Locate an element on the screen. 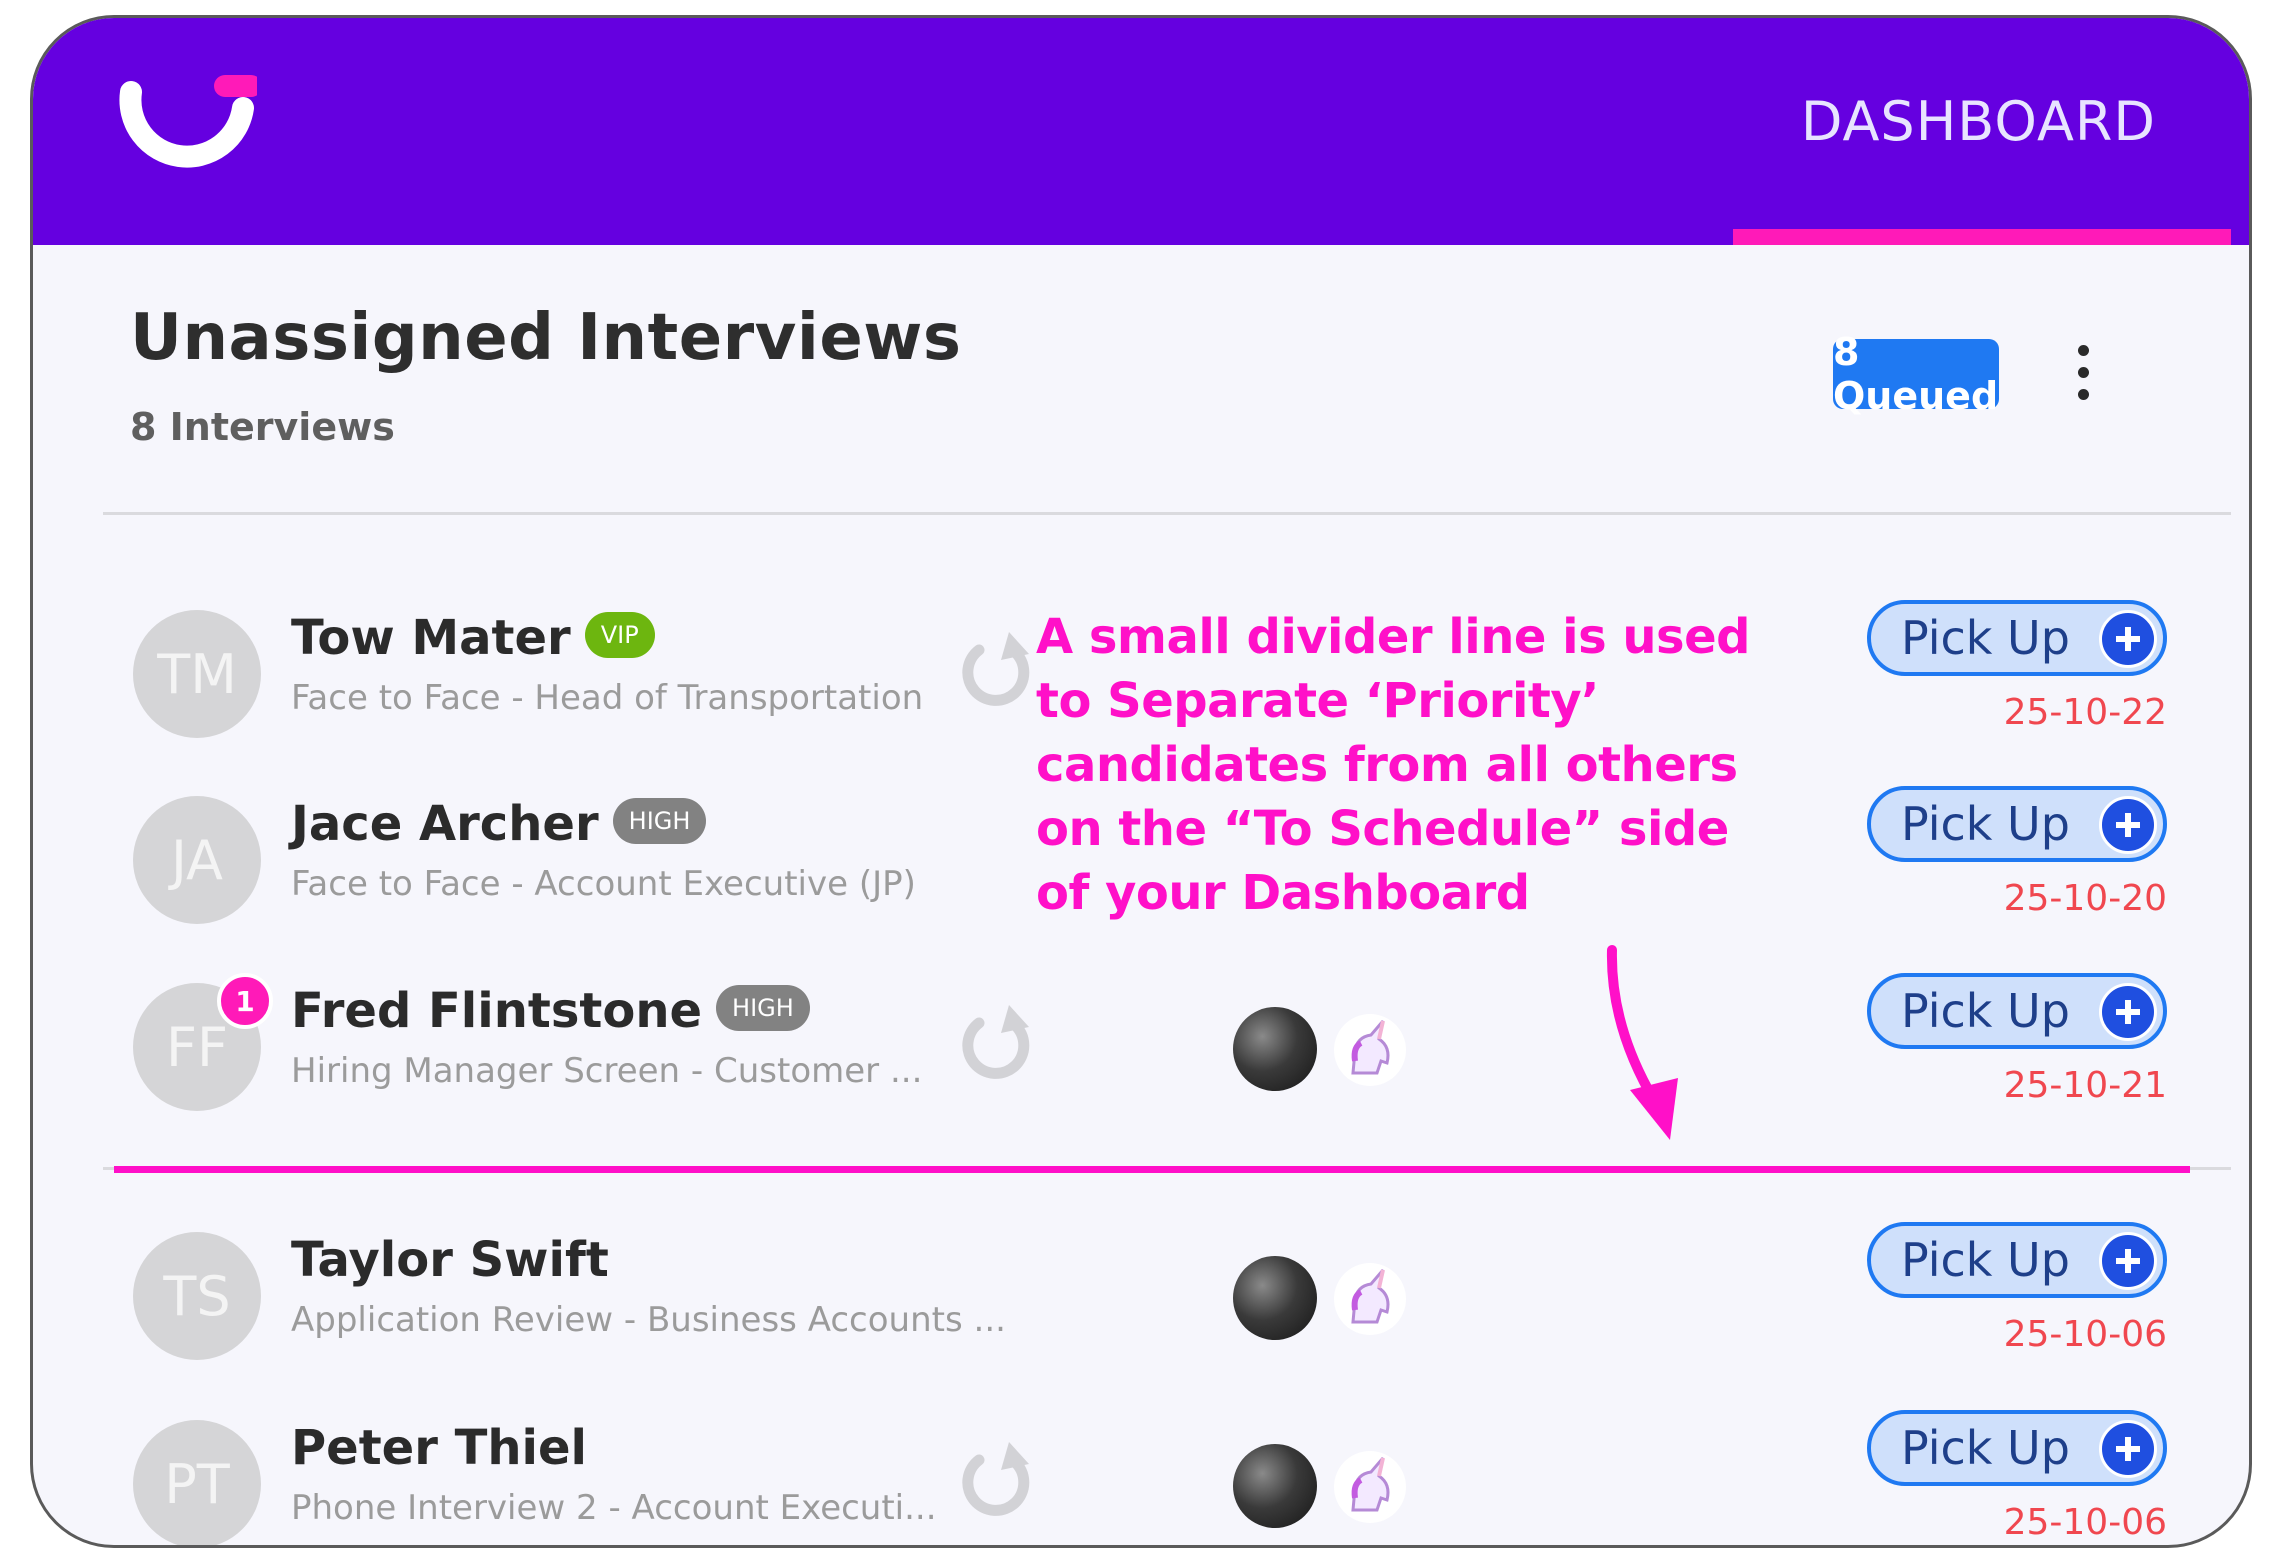  candidate-avatar: TM is located at coordinates (197, 674).